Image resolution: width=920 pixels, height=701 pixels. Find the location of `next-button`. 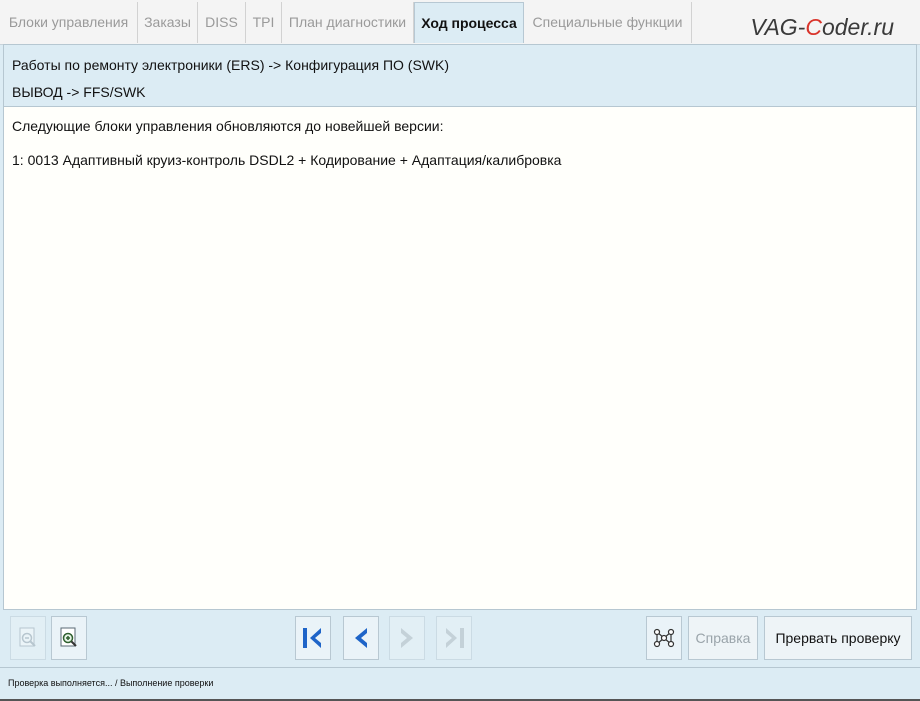

next-button is located at coordinates (407, 638).